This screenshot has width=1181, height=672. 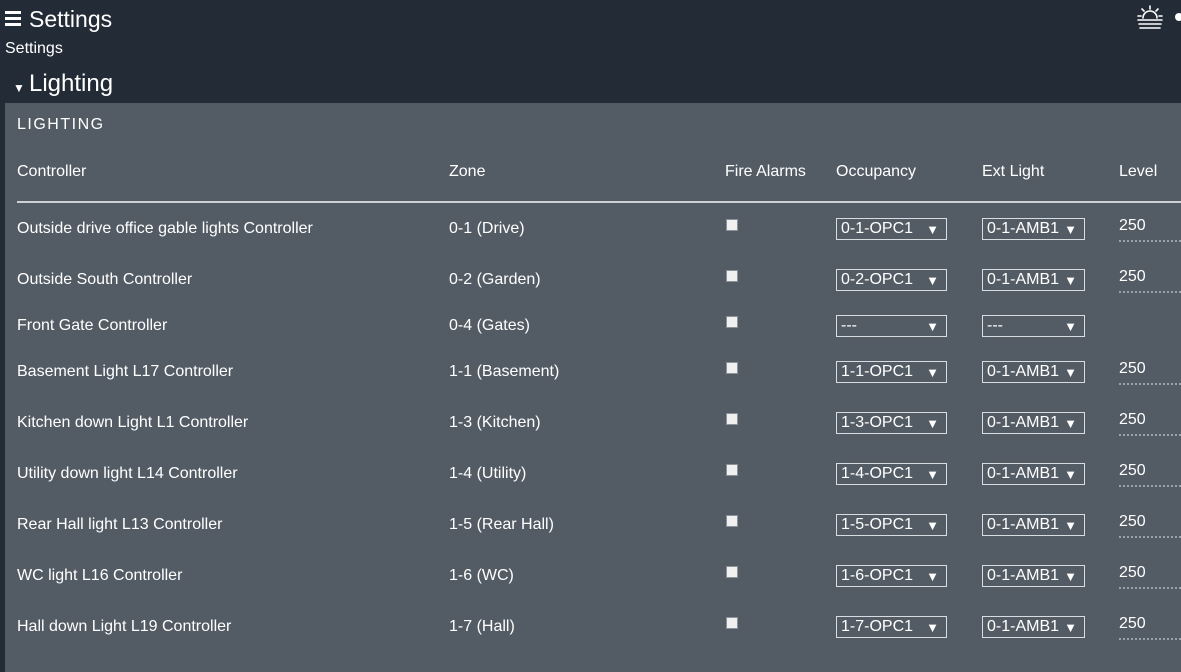 I want to click on menu-icon, so click(x=13, y=18).